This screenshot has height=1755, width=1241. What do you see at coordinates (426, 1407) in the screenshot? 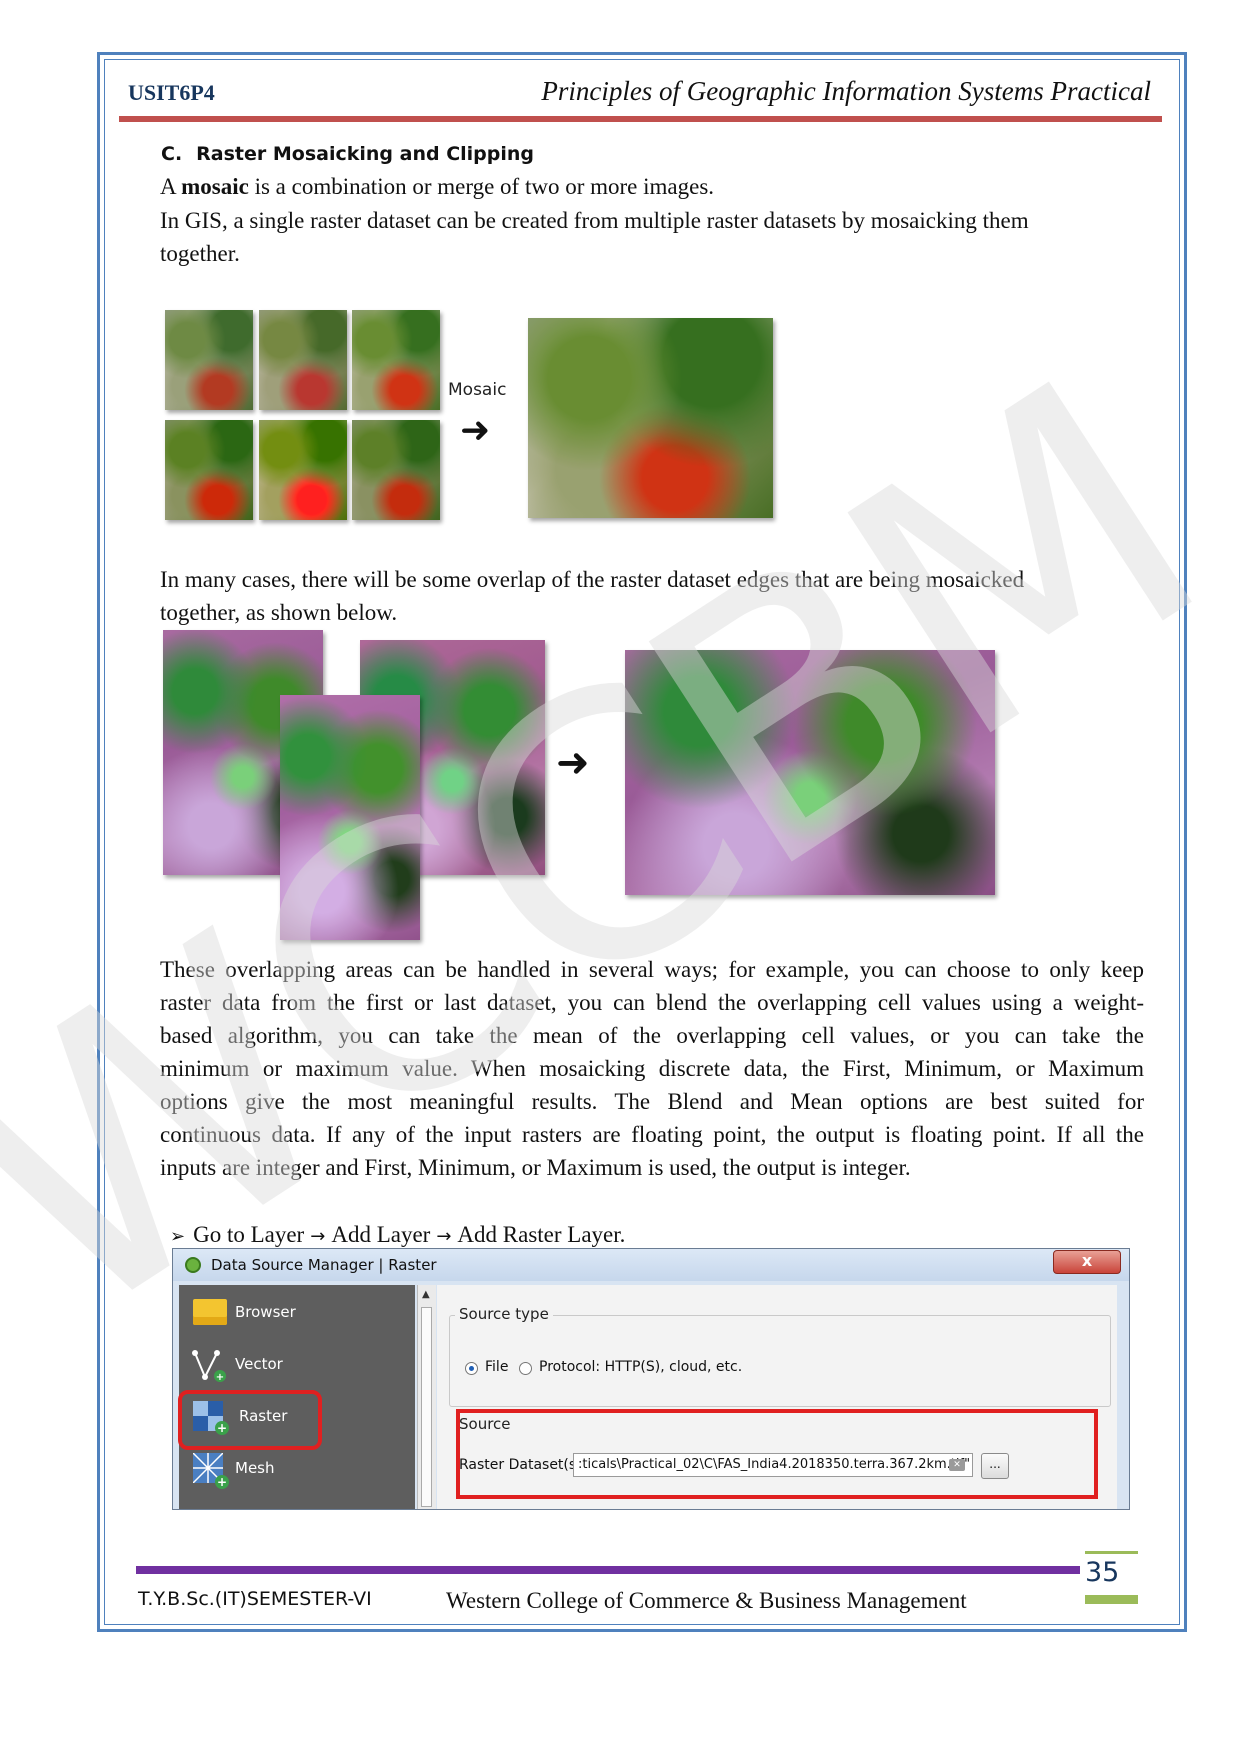
I see `scrollbar-thumb` at bounding box center [426, 1407].